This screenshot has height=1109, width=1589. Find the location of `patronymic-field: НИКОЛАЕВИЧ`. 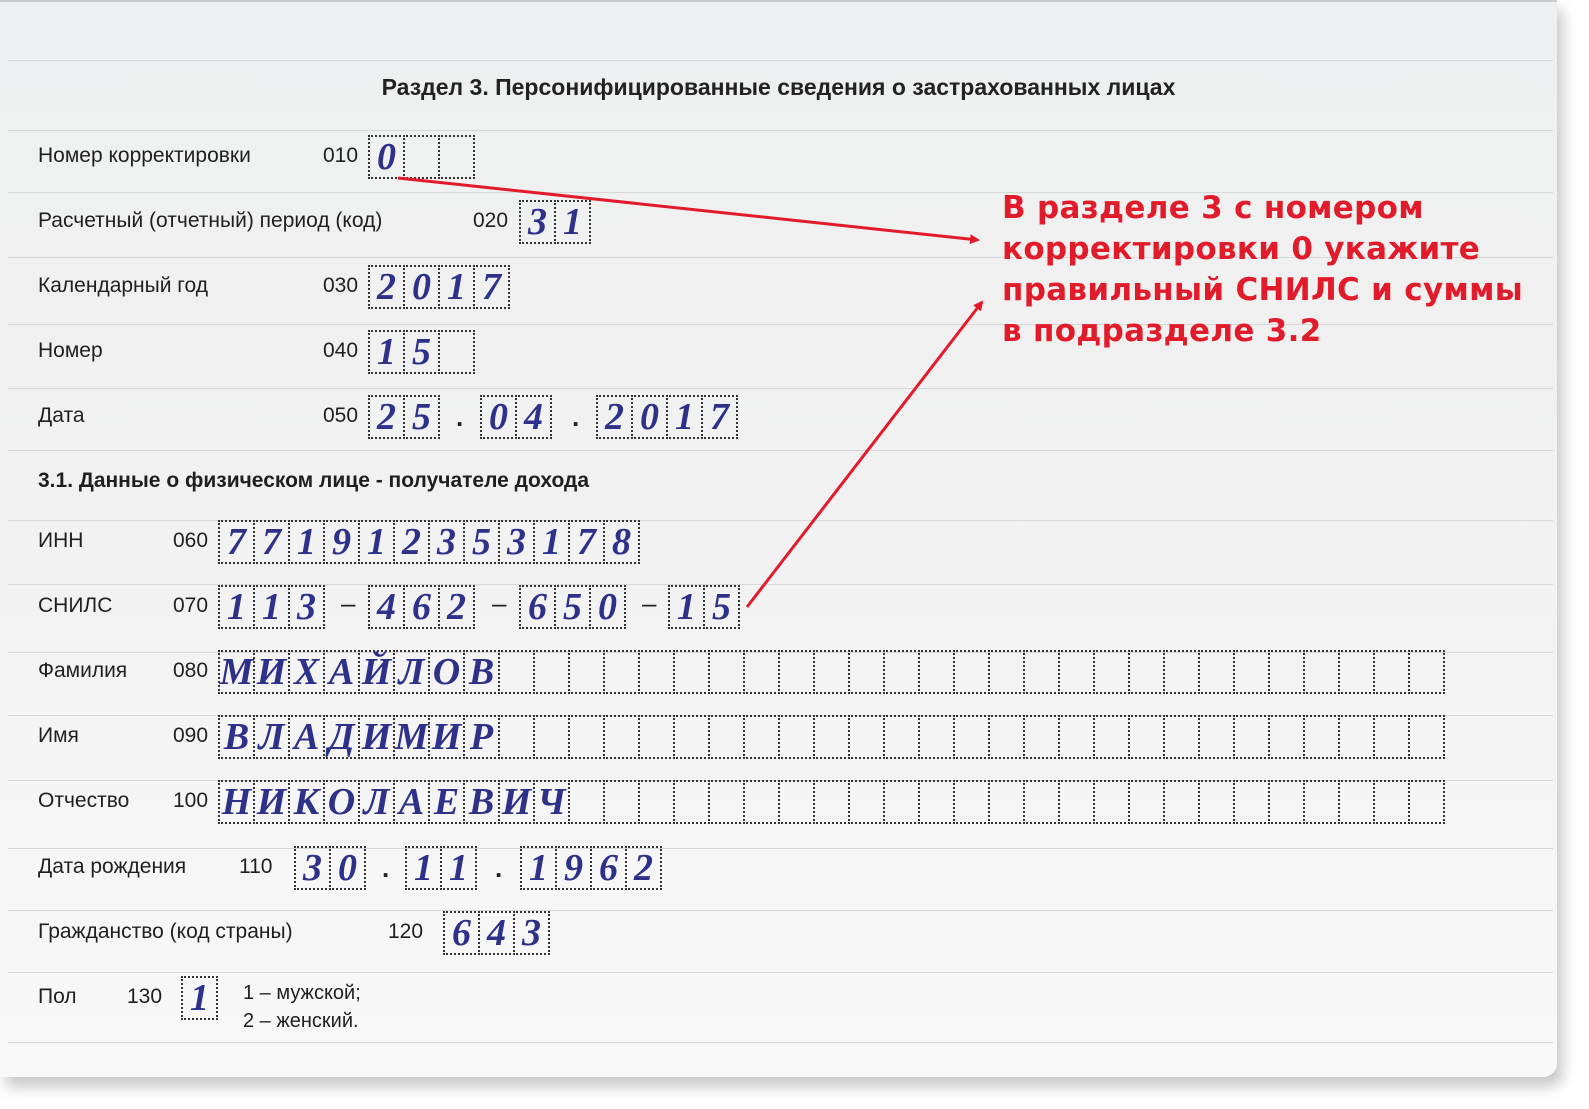

patronymic-field: НИКОЛАЕВИЧ is located at coordinates (831, 802).